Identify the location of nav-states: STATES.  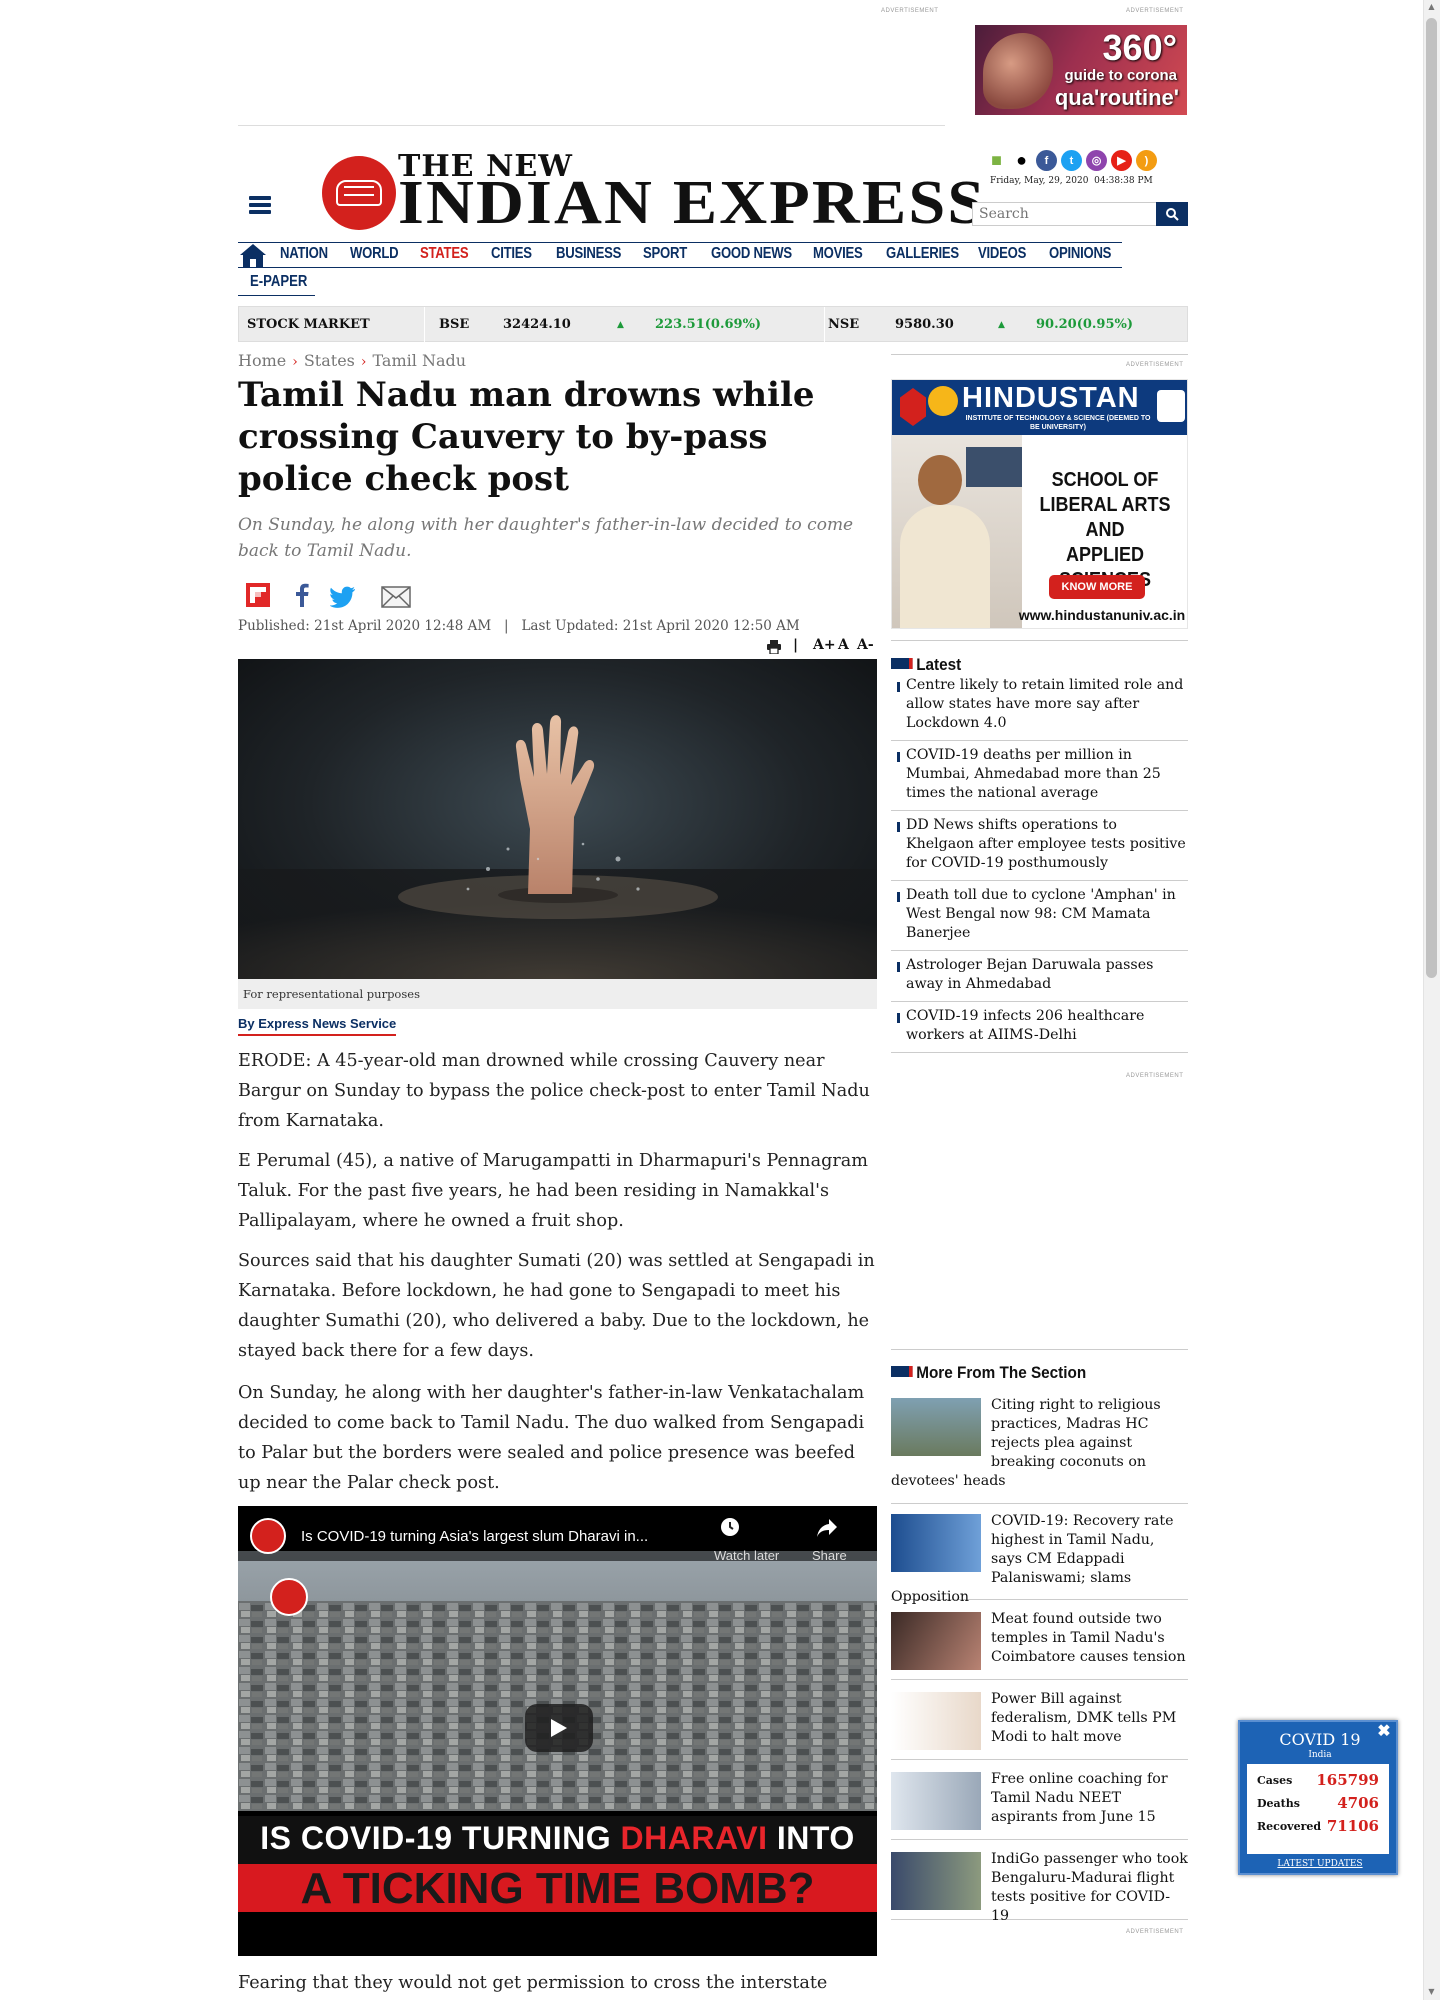
(444, 254).